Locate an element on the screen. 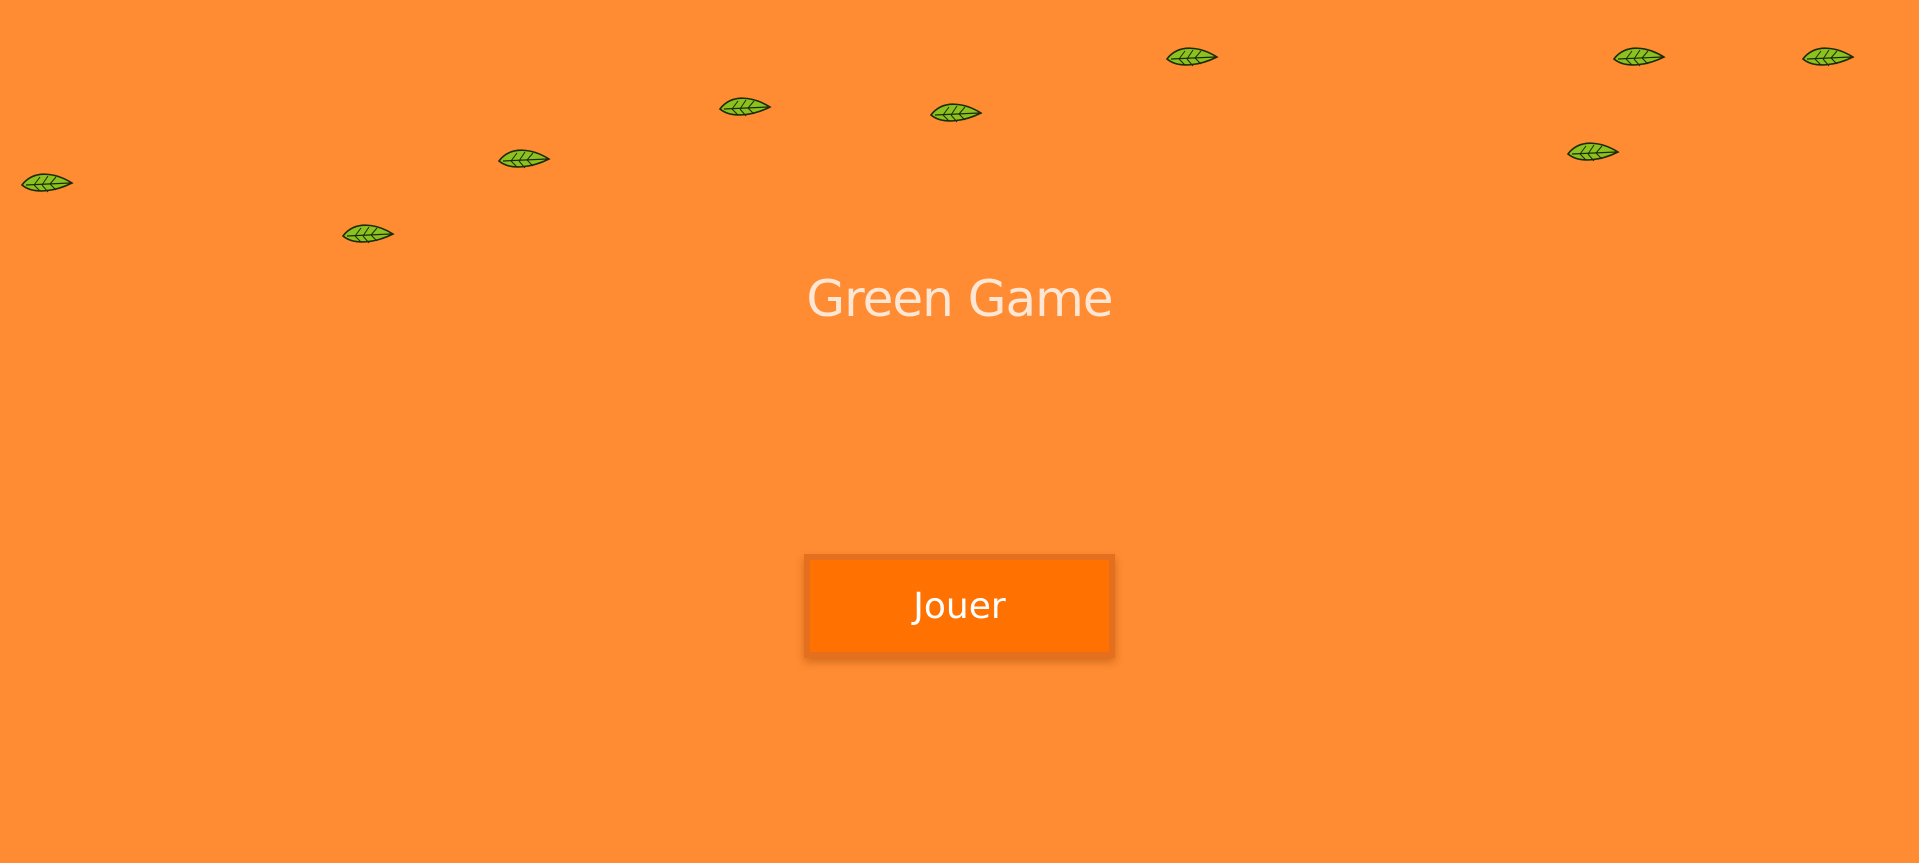  play-button: Jouer is located at coordinates (959, 606).